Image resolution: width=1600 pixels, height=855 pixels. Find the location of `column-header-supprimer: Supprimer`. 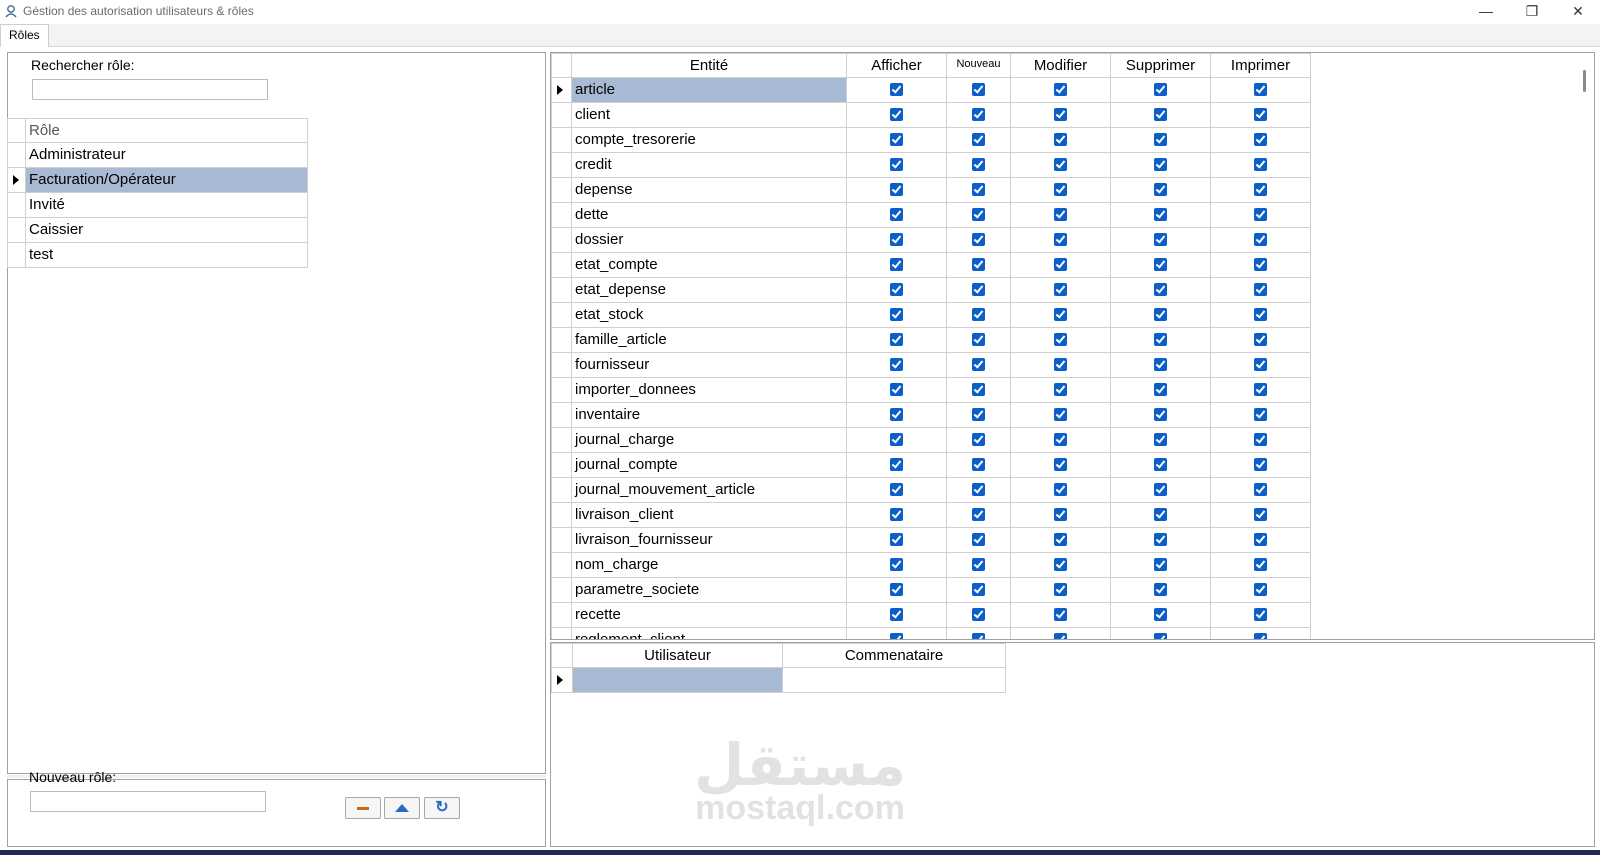

column-header-supprimer: Supprimer is located at coordinates (1161, 65).